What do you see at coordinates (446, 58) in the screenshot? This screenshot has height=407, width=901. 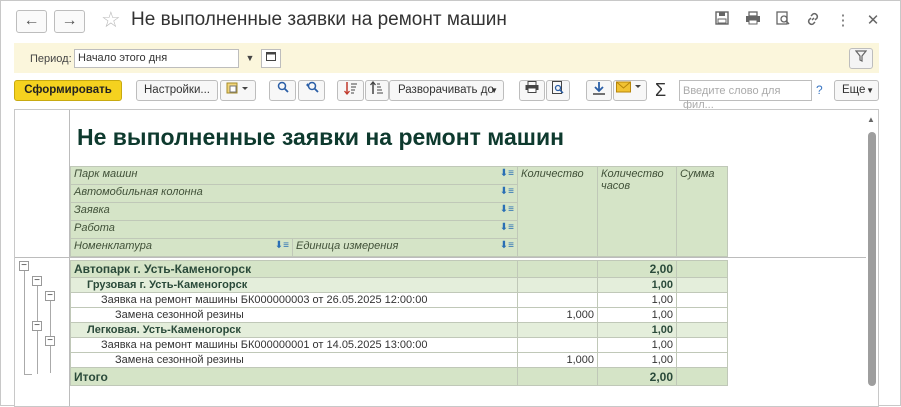 I see `parameters-panel: Период: Начало этого дня ▼` at bounding box center [446, 58].